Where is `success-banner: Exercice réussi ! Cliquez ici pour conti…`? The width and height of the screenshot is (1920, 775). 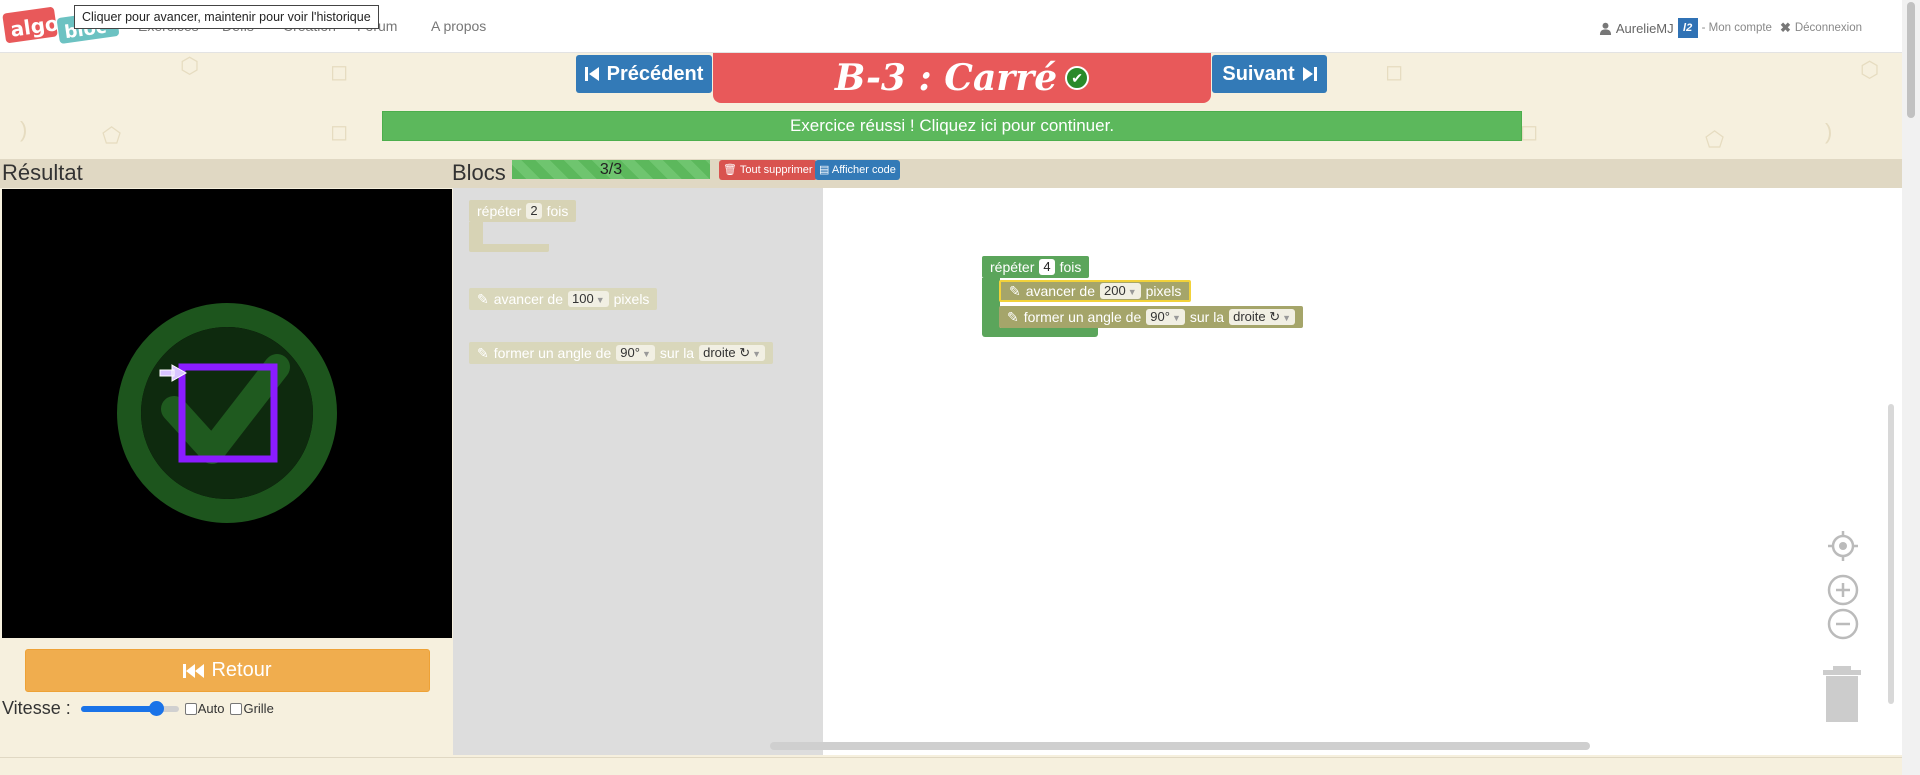 success-banner: Exercice réussi ! Cliquez ici pour conti… is located at coordinates (952, 126).